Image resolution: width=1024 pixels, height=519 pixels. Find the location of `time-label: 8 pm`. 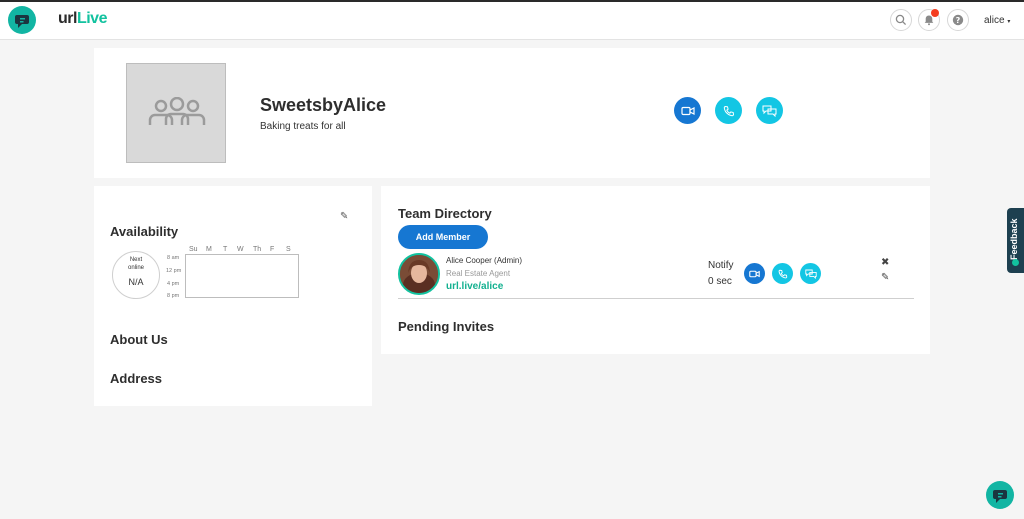

time-label: 8 pm is located at coordinates (173, 296).